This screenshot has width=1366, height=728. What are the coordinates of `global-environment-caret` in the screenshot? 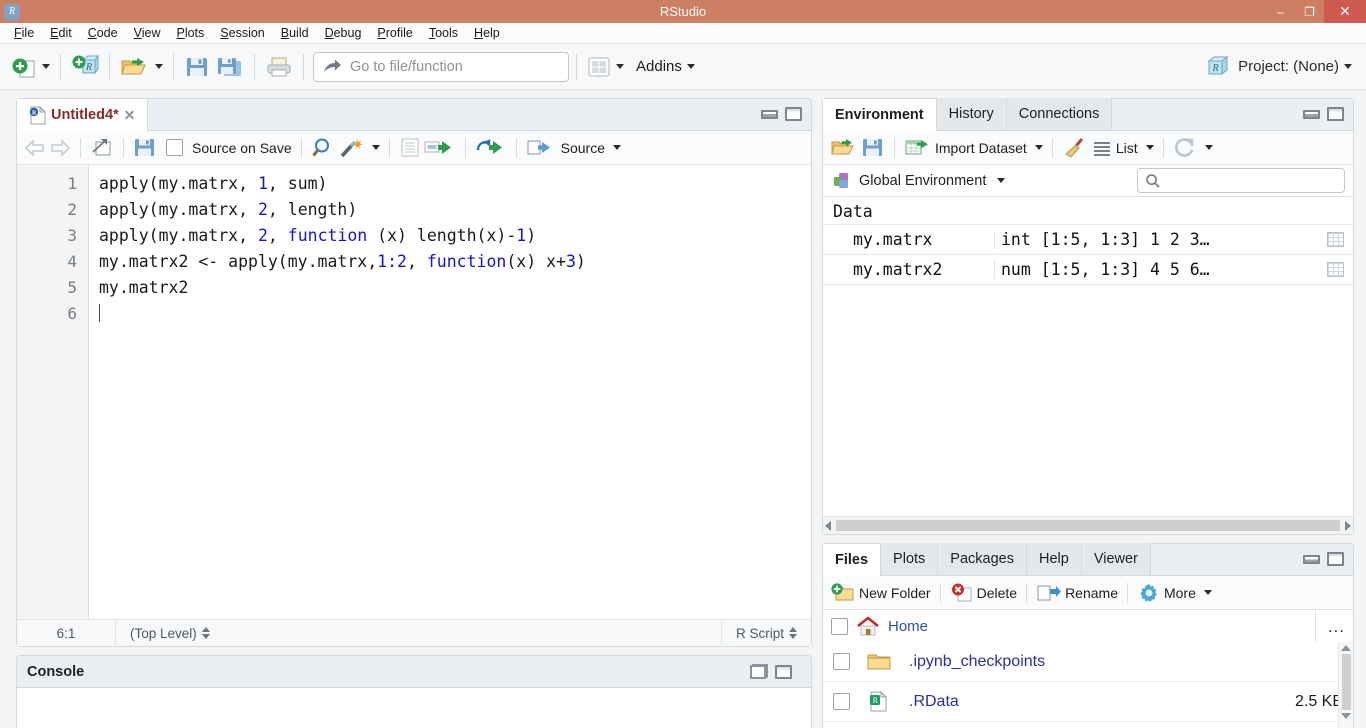 It's located at (1001, 180).